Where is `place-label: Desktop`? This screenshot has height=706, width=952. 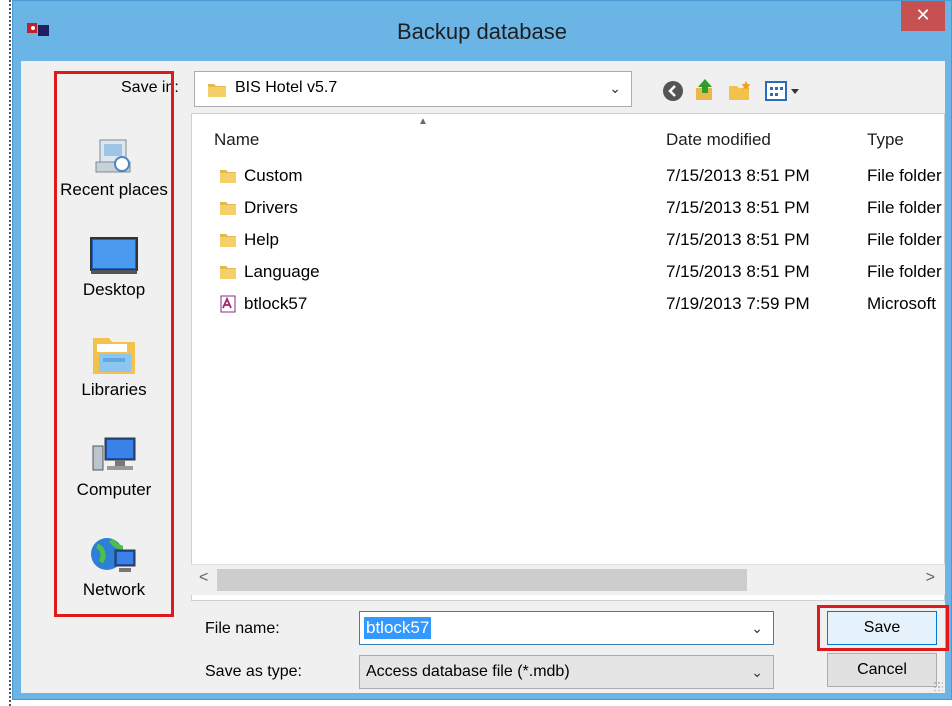
place-label: Desktop is located at coordinates (114, 289).